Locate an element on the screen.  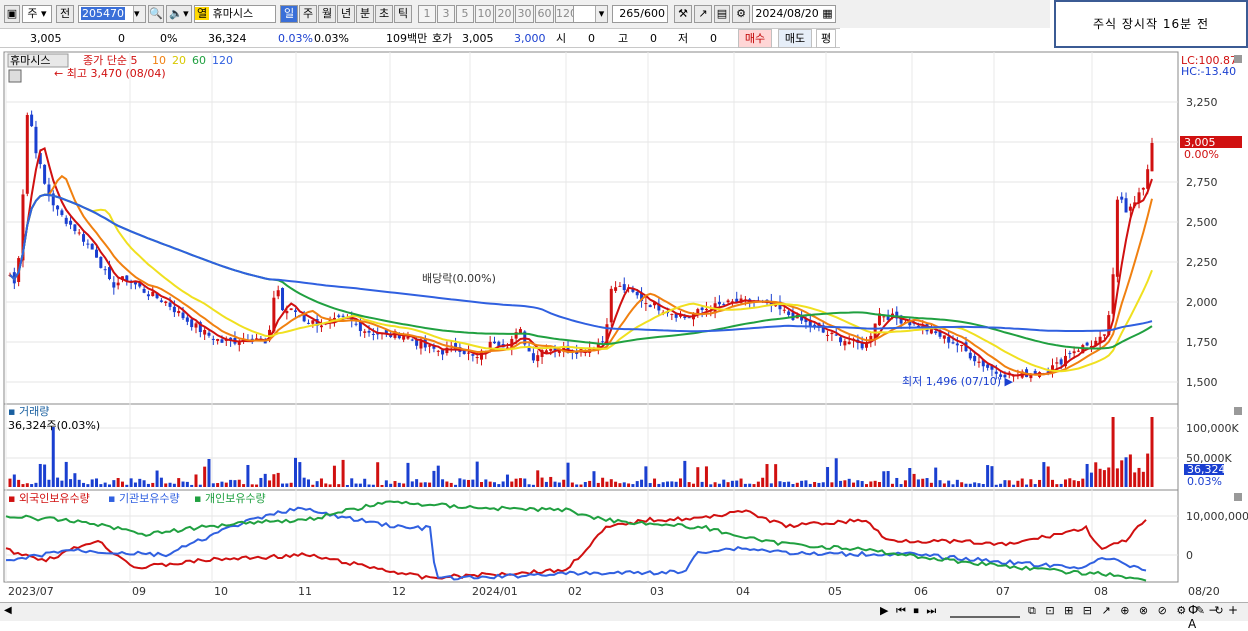
indicator-icon: ⚒ is located at coordinates (683, 14).